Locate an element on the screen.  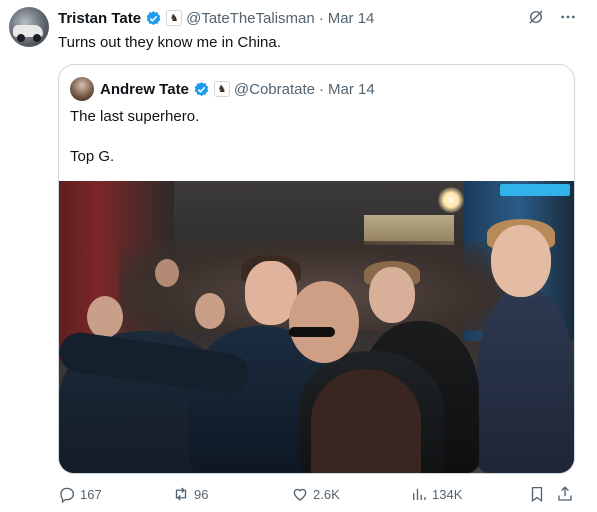
scene-street-light is located at coordinates (451, 200).